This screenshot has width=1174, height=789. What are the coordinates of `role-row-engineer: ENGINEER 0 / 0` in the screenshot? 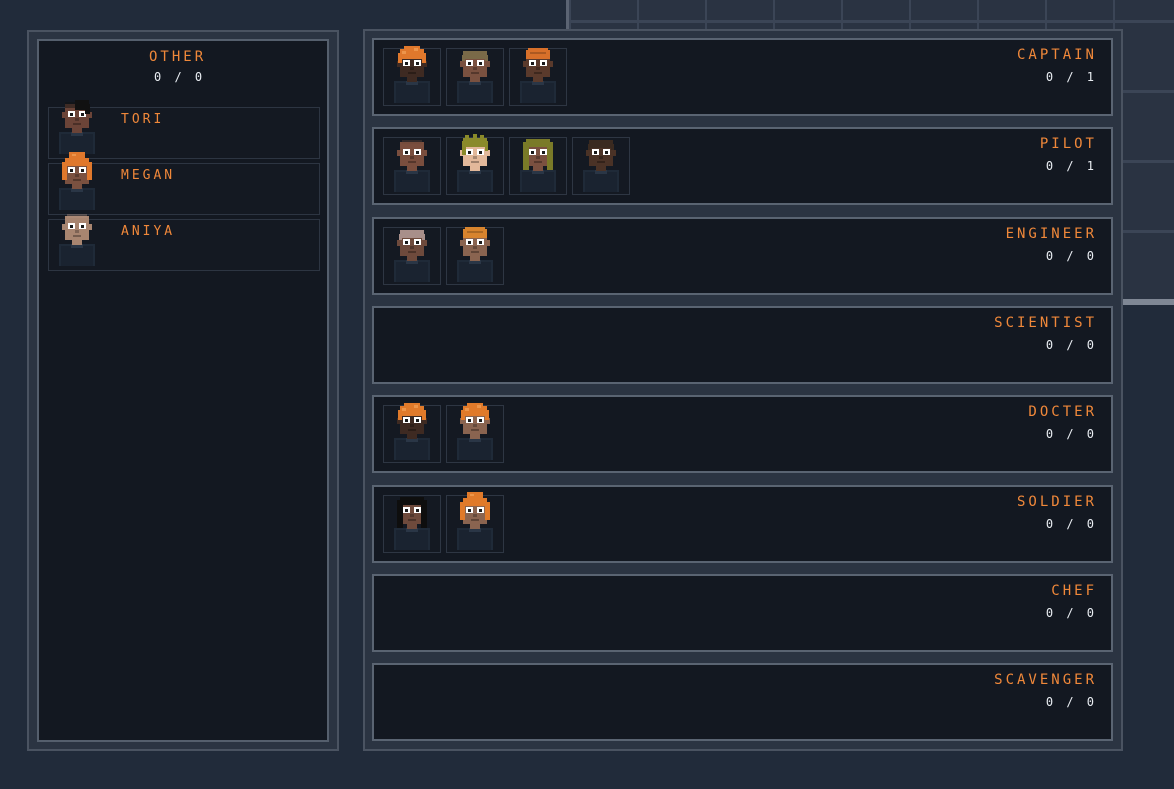 It's located at (742, 255).